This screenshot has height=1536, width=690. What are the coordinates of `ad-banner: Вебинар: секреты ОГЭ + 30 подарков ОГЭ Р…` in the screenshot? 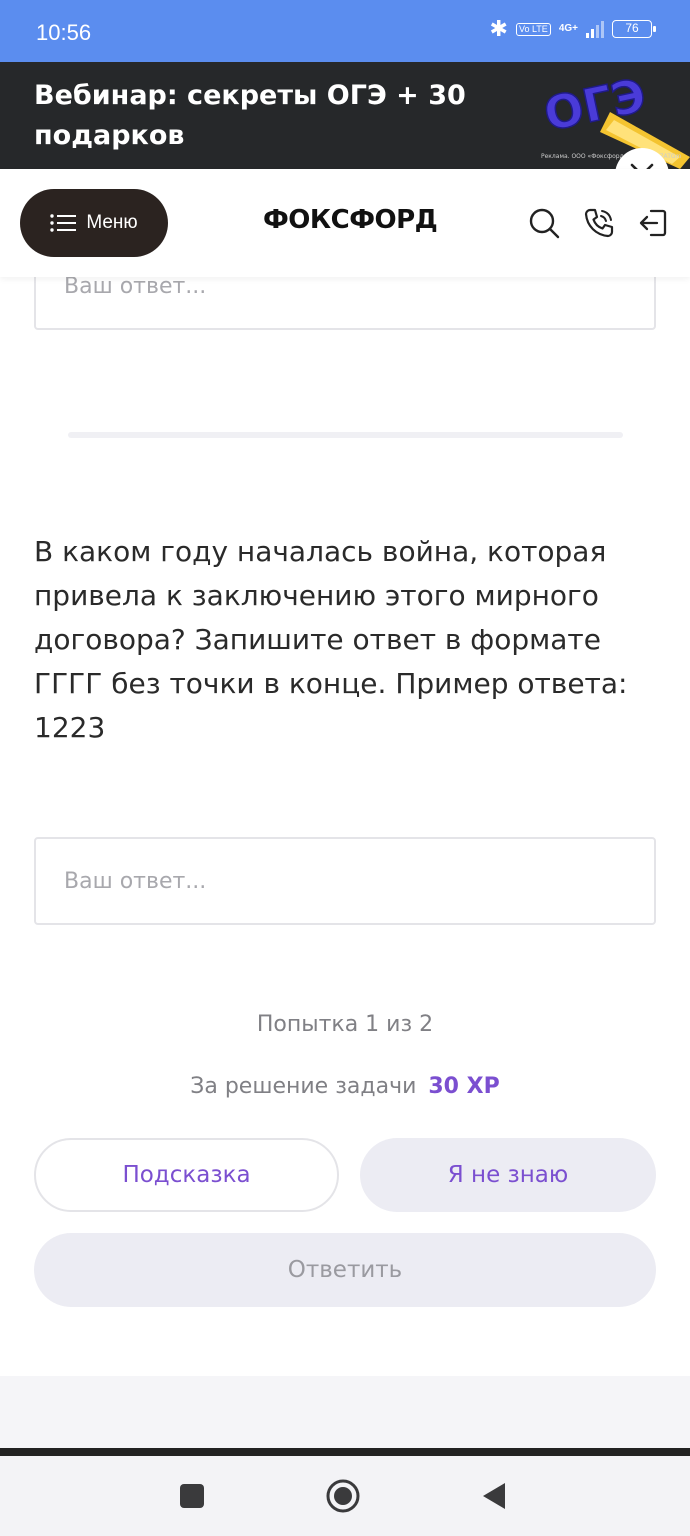 It's located at (345, 132).